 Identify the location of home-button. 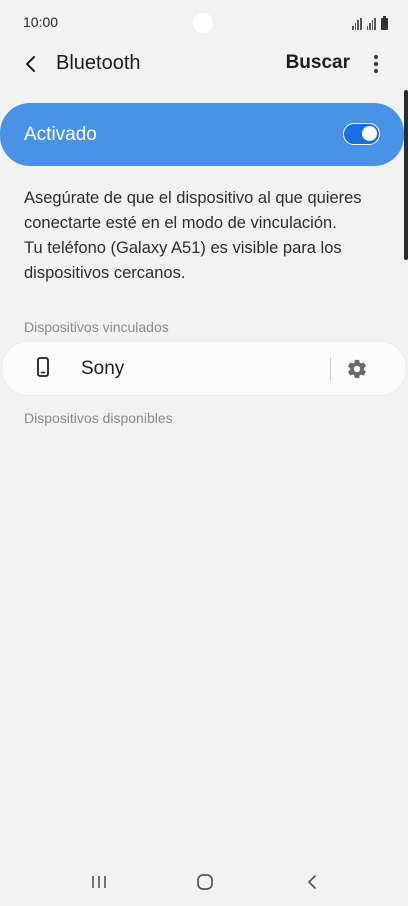
(205, 882).